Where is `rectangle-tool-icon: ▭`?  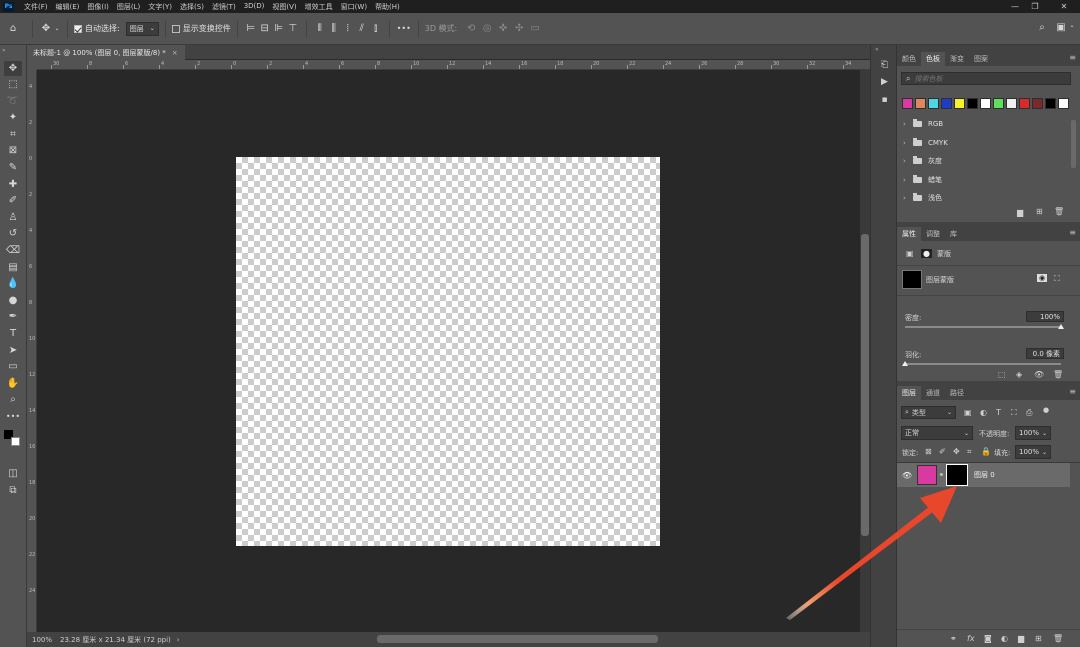 rectangle-tool-icon: ▭ is located at coordinates (13, 366).